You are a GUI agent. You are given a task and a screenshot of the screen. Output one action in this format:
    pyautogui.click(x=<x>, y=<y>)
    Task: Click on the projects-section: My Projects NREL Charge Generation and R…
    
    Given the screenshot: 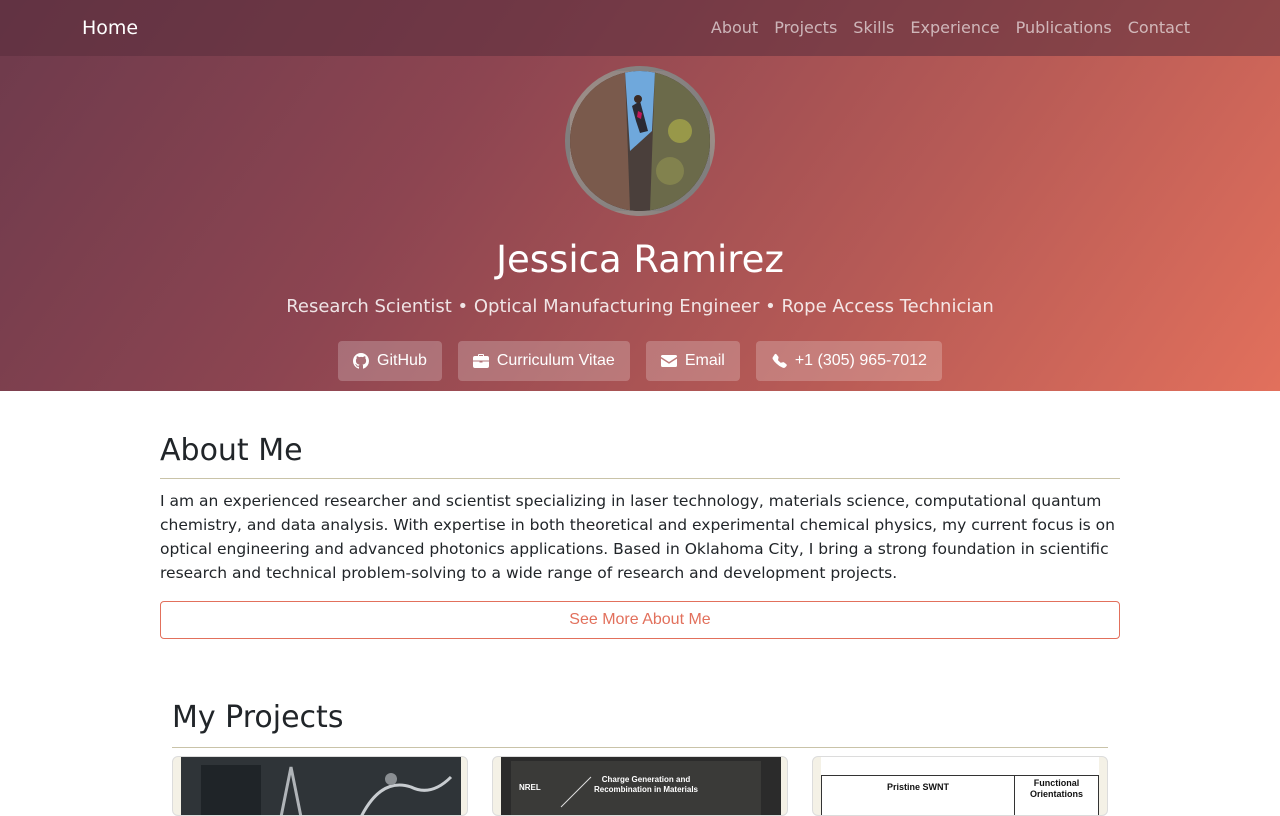 What is the action you would take?
    pyautogui.click(x=640, y=758)
    